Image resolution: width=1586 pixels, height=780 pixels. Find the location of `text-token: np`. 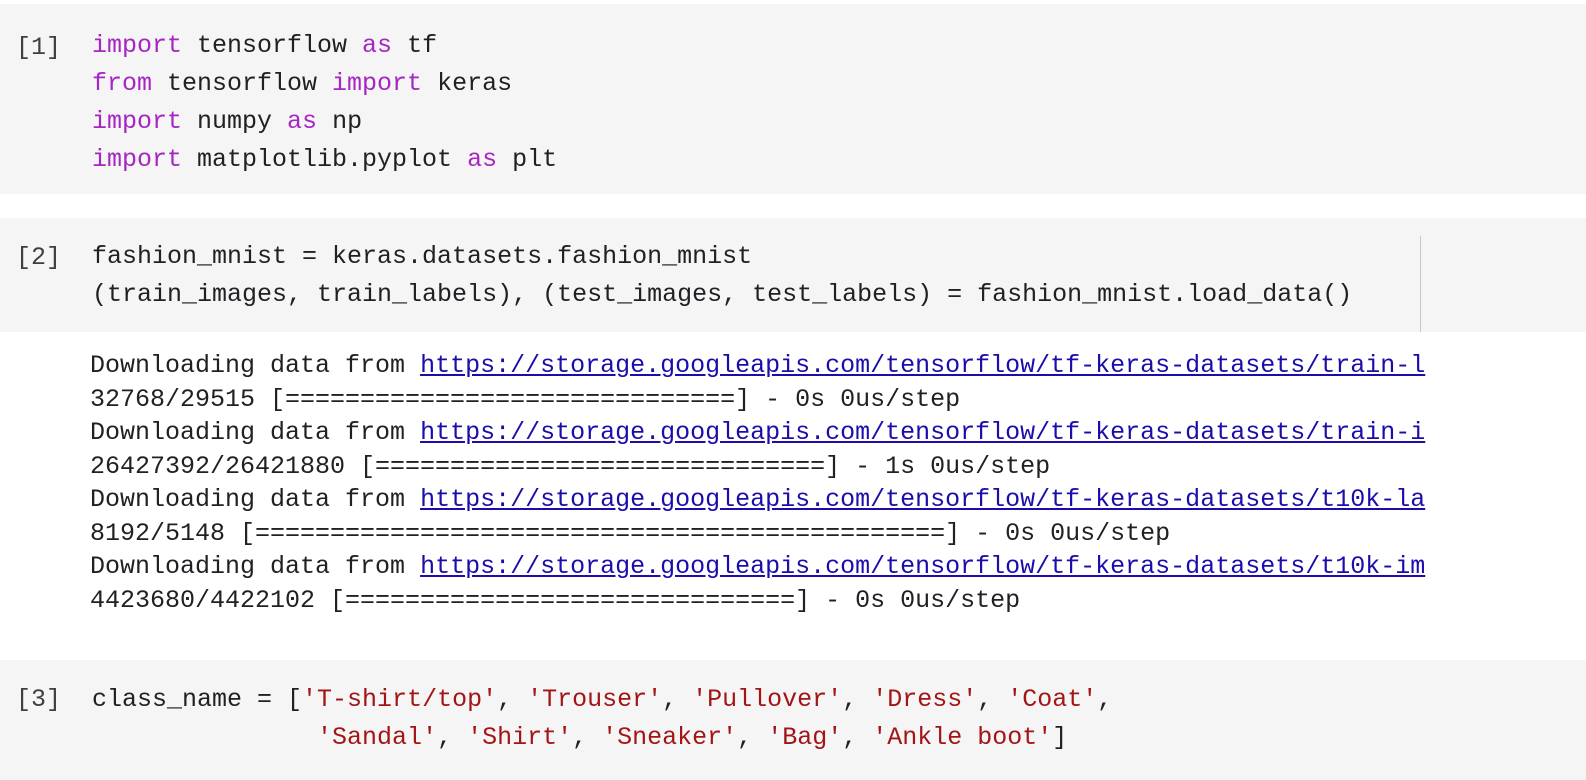

text-token: np is located at coordinates (340, 121).